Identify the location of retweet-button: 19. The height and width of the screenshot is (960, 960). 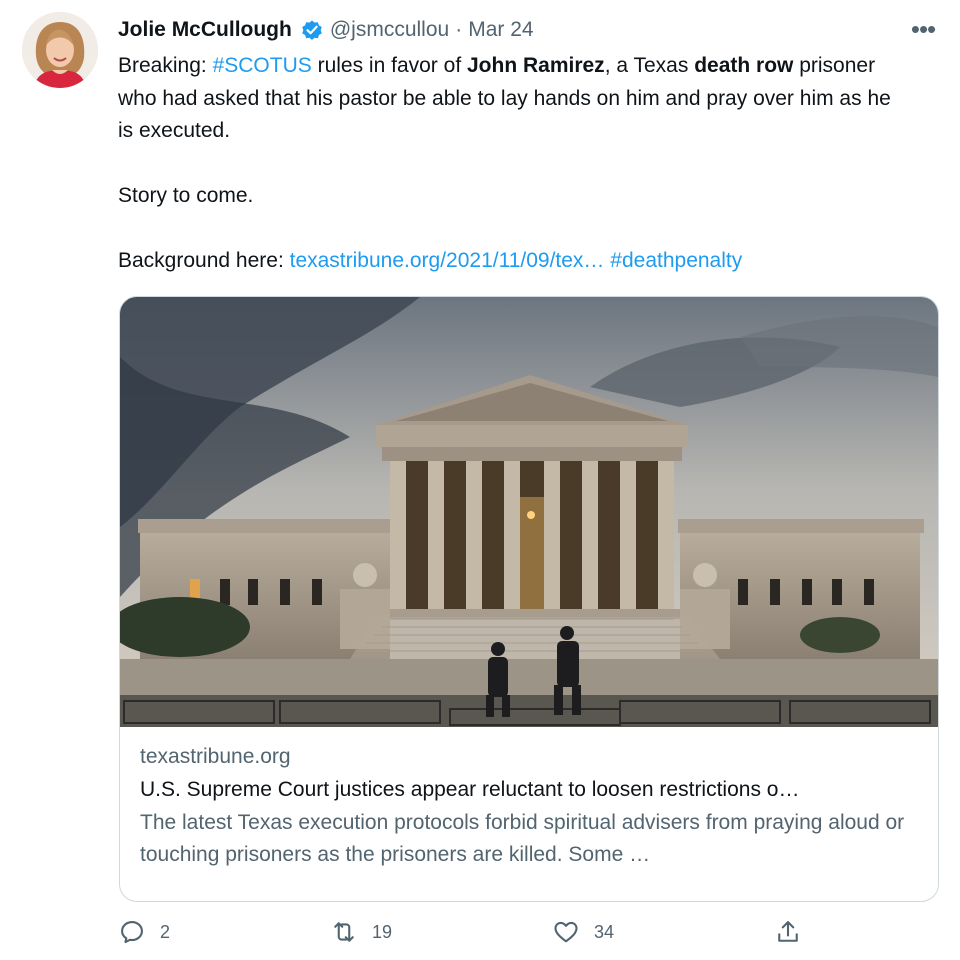
(361, 932).